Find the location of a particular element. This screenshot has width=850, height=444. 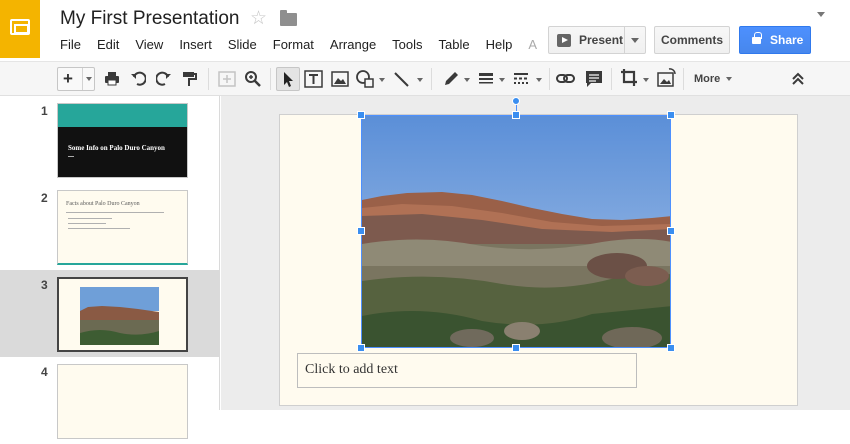

slide-thumbnail: Facts about Palo Duro Canyon is located at coordinates (122, 227).